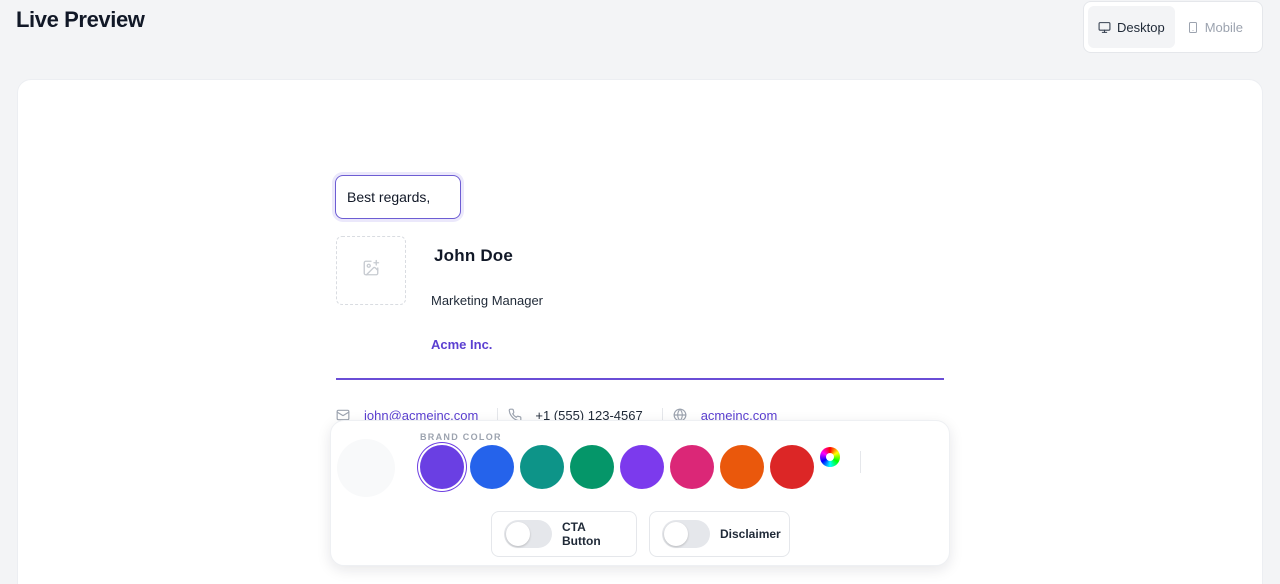 The image size is (1280, 584). What do you see at coordinates (592, 467) in the screenshot?
I see `color-swatch-green` at bounding box center [592, 467].